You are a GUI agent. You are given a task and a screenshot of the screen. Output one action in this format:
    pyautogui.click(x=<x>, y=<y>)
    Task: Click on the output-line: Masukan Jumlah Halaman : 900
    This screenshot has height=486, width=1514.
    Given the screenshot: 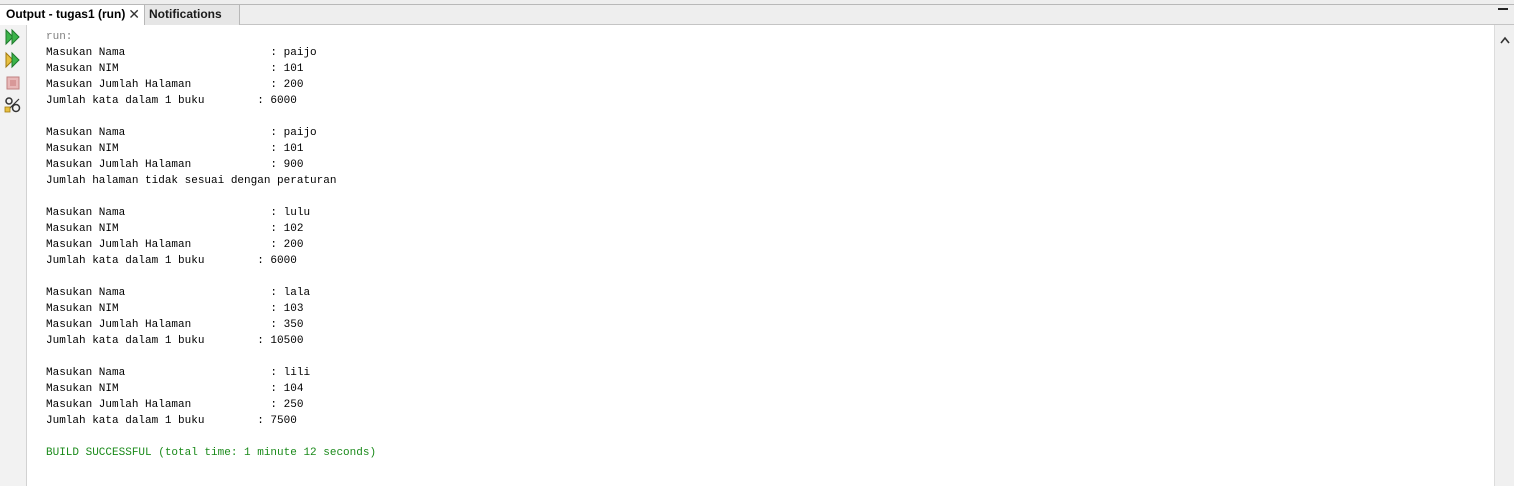 What is the action you would take?
    pyautogui.click(x=175, y=165)
    